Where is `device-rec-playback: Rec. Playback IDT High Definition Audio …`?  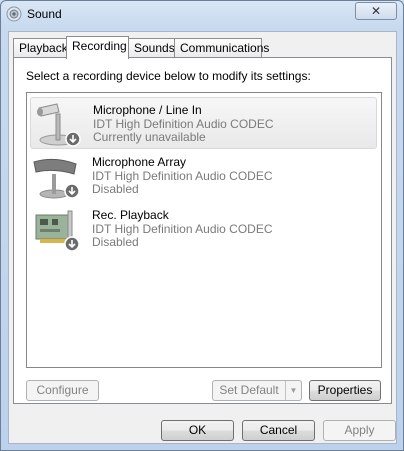 device-rec-playback: Rec. Playback IDT High Definition Audio … is located at coordinates (203, 229).